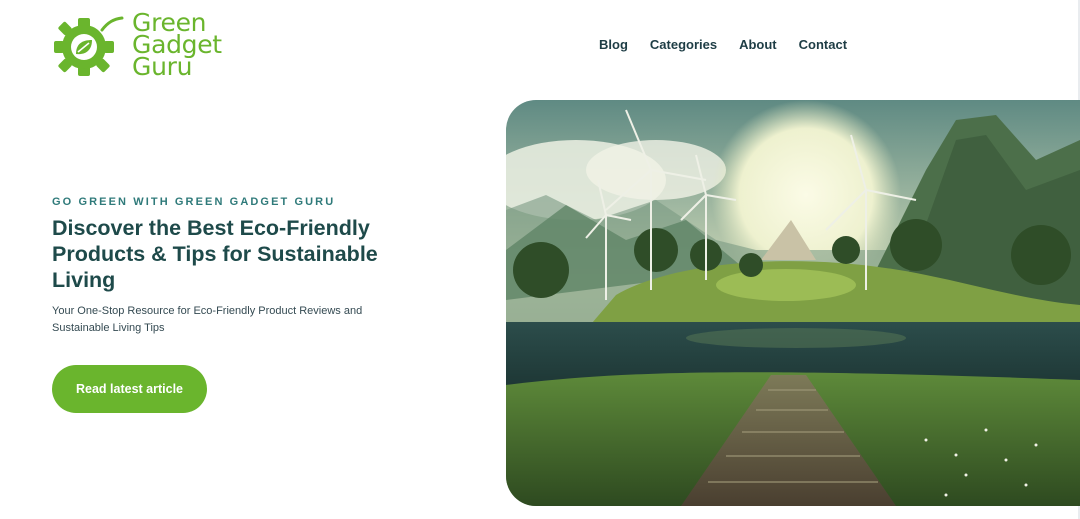 The height and width of the screenshot is (519, 1080). I want to click on hero-eyebrow: GO GREEN WITH GREEN GADGET GURU, so click(194, 202).